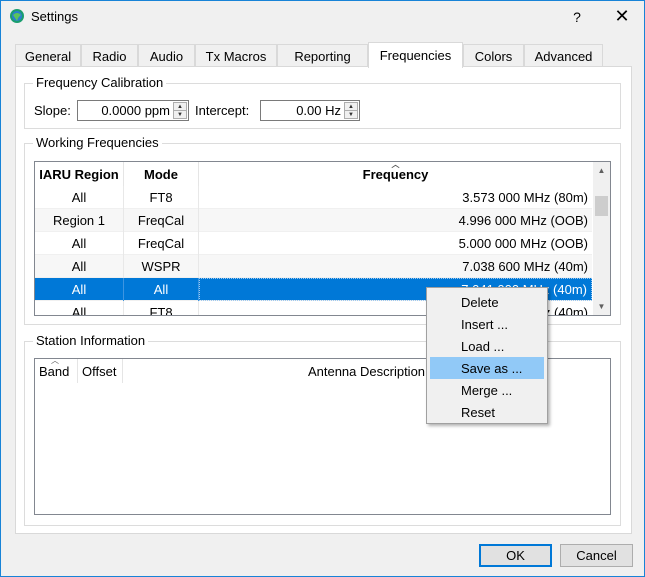 The width and height of the screenshot is (645, 577). Describe the element at coordinates (523, 243) in the screenshot. I see `frequency-cell: 5.000 000 MHz (OOB)` at that location.